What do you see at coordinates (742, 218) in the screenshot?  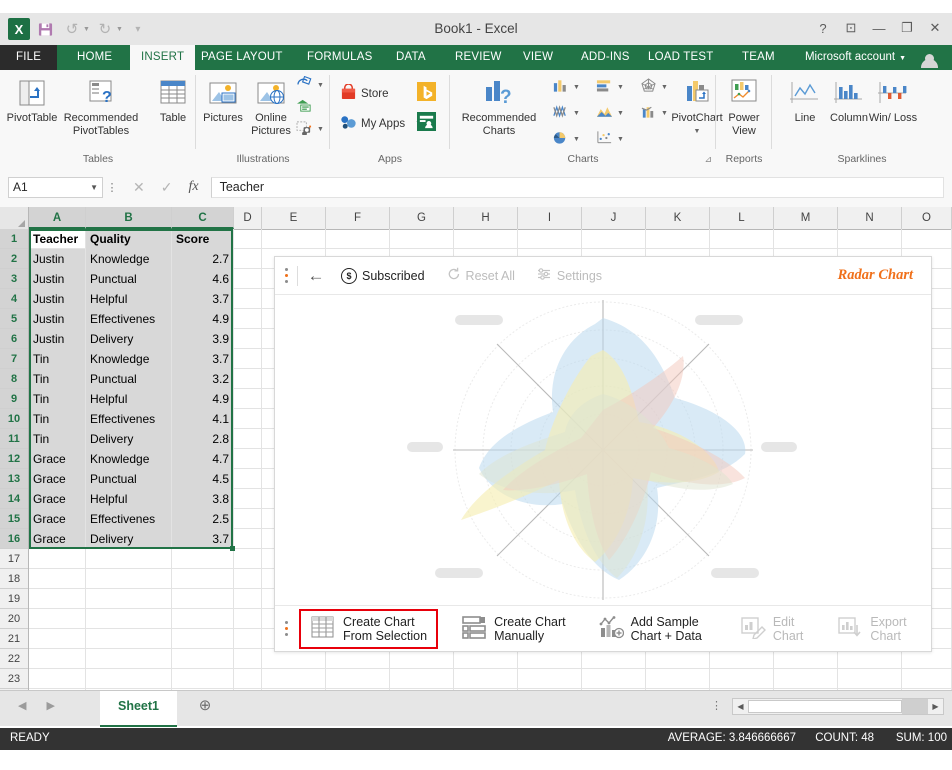 I see `column-header-l: L` at bounding box center [742, 218].